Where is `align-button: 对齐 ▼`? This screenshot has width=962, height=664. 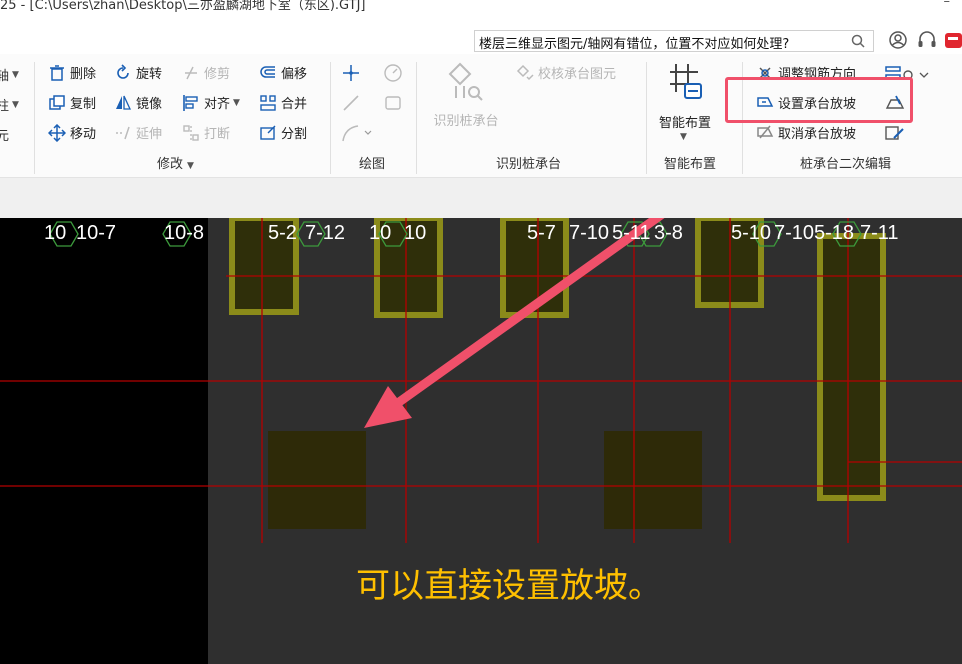 align-button: 对齐 ▼ is located at coordinates (211, 102).